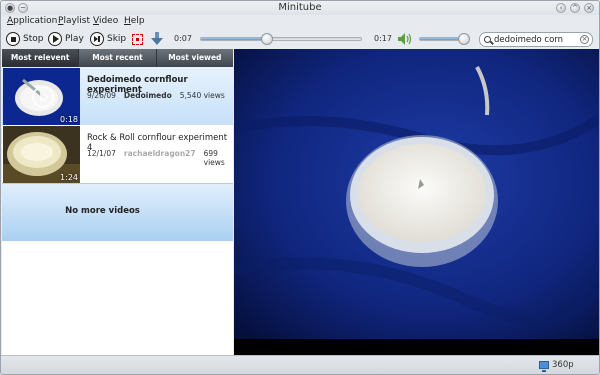 This screenshot has height=375, width=600. What do you see at coordinates (41, 58) in the screenshot?
I see `tab-most-relevant: Most relevent` at bounding box center [41, 58].